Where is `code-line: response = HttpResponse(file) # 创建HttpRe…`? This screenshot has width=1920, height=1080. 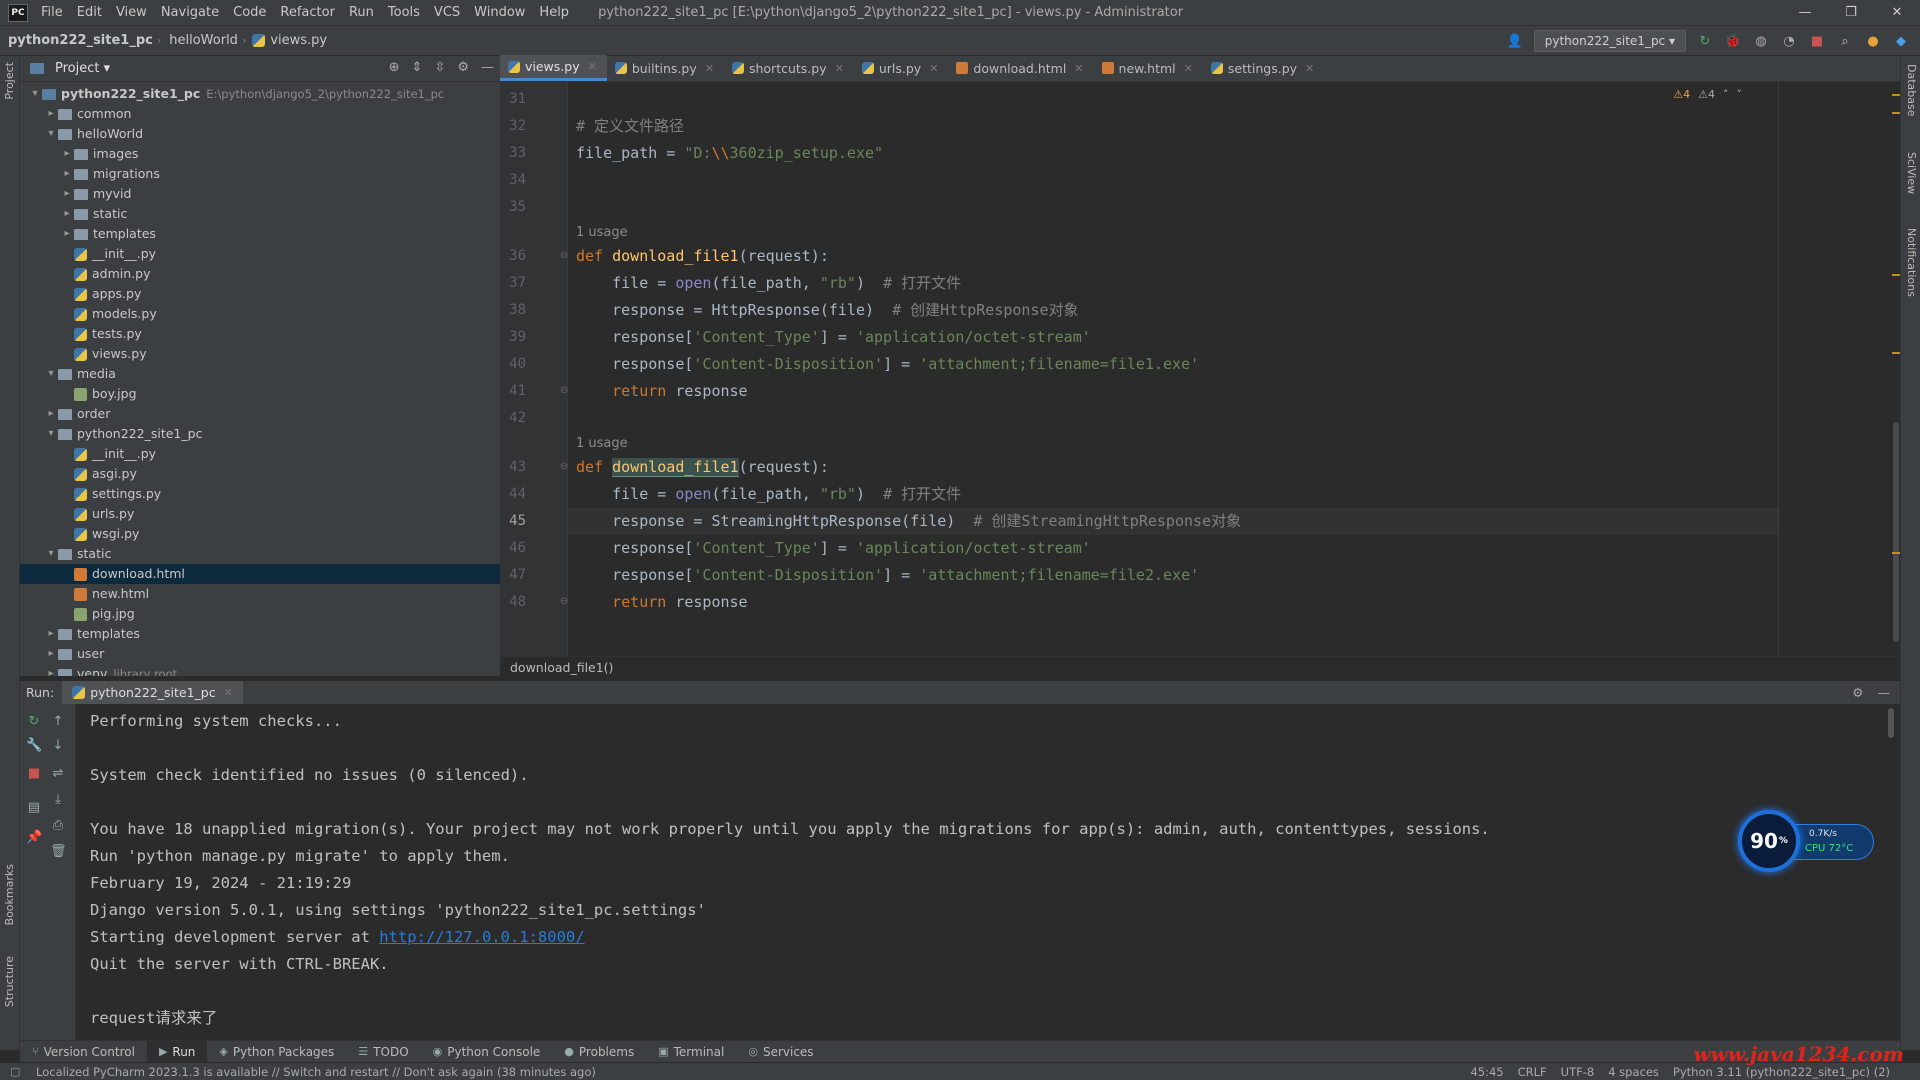
code-line: response = HttpResponse(file) # 创建HttpRe… is located at coordinates (1173, 310).